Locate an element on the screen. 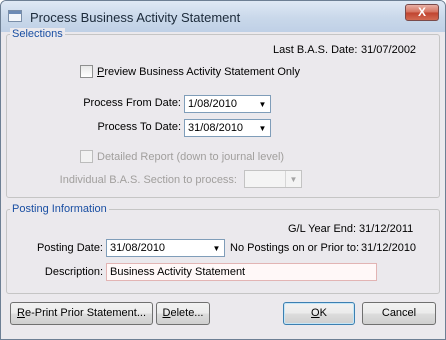 The image size is (446, 340). detailed-report-checkbox is located at coordinates (86, 156).